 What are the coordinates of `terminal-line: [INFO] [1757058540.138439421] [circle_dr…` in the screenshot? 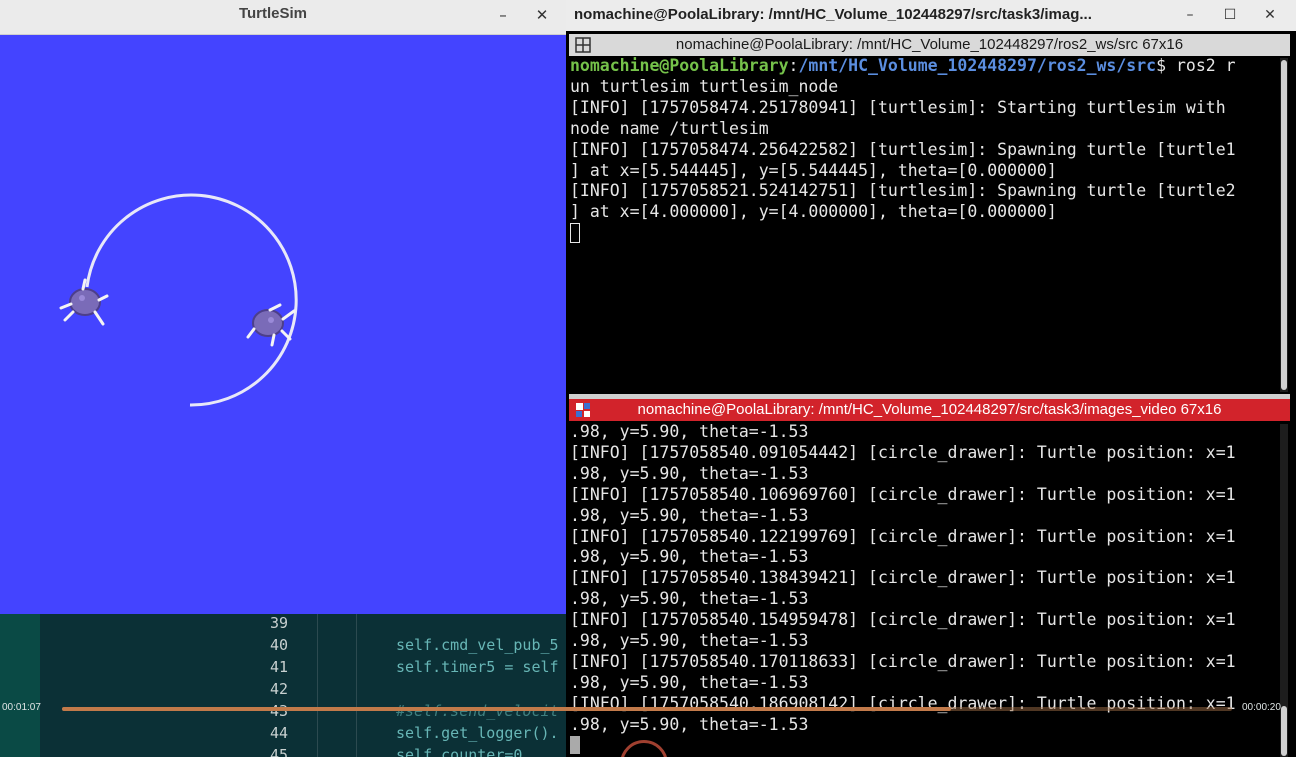 It's located at (903, 578).